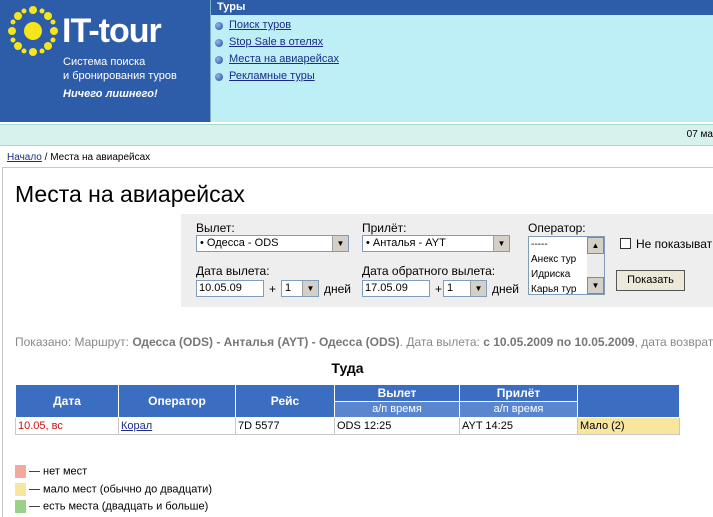 The height and width of the screenshot is (517, 713). I want to click on operator-scrollbar: ▲ ▼, so click(595, 265).